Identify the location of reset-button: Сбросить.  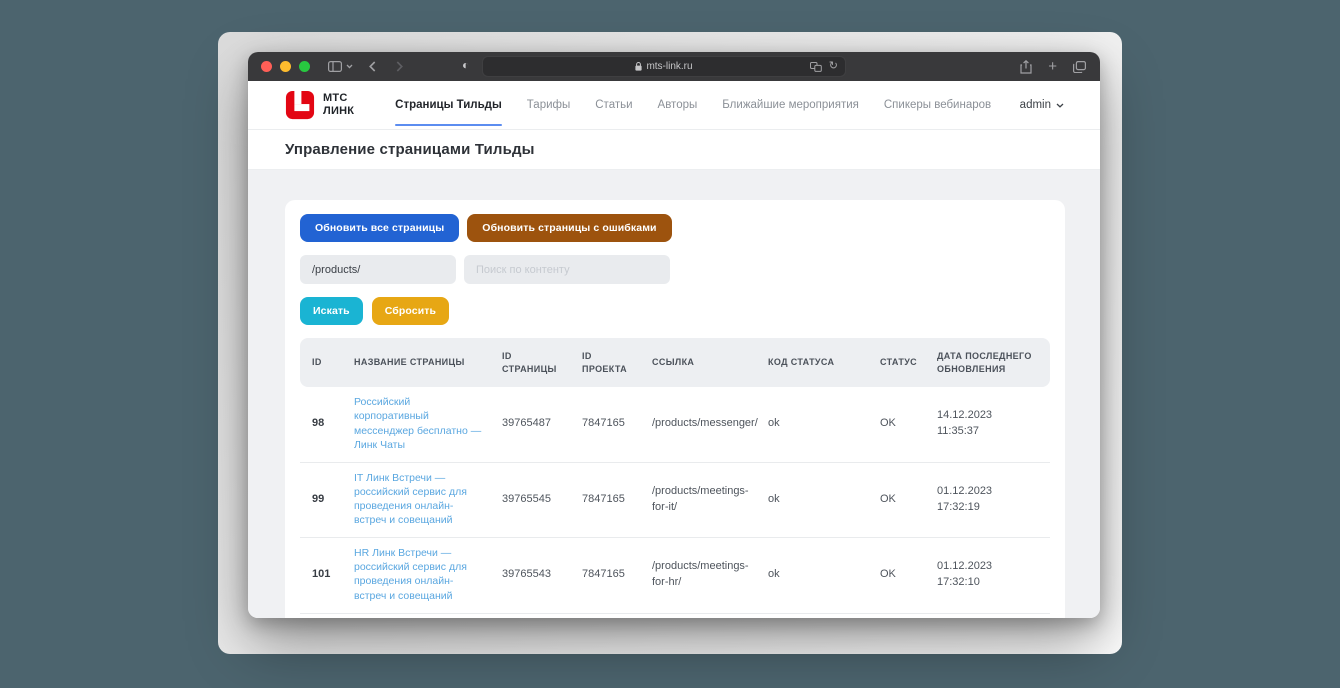
(410, 311).